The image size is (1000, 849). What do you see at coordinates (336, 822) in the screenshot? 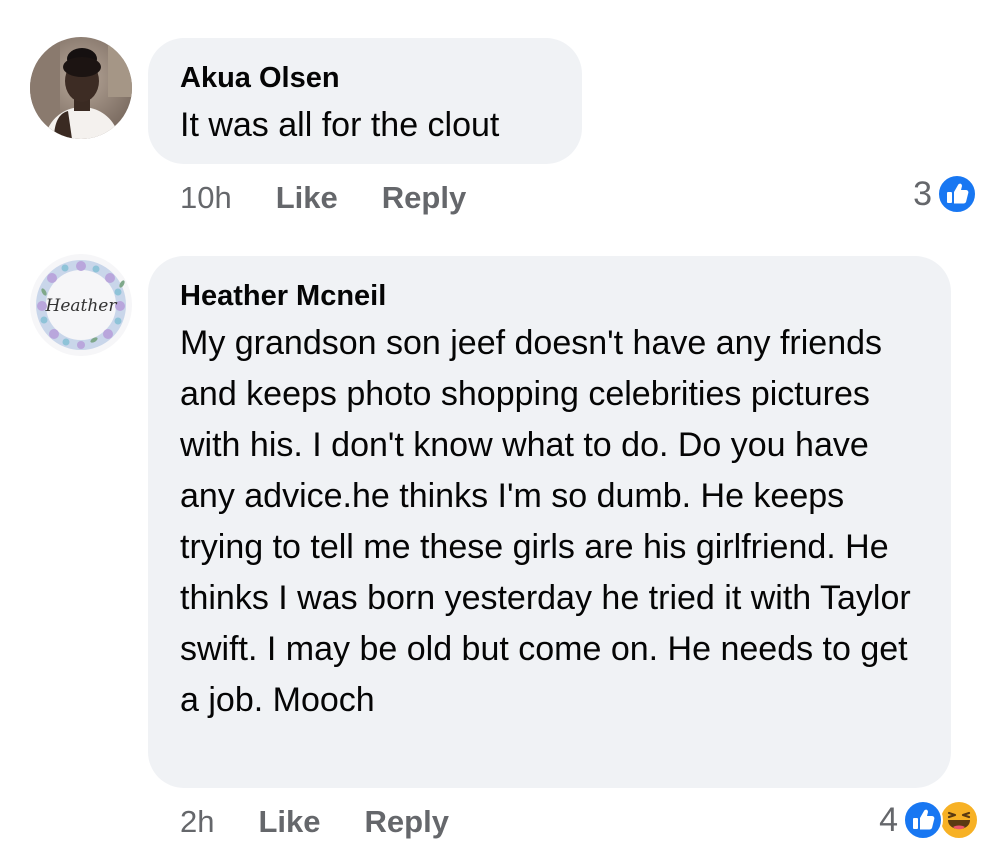
I see `comment-actions: 2h Like Reply` at bounding box center [336, 822].